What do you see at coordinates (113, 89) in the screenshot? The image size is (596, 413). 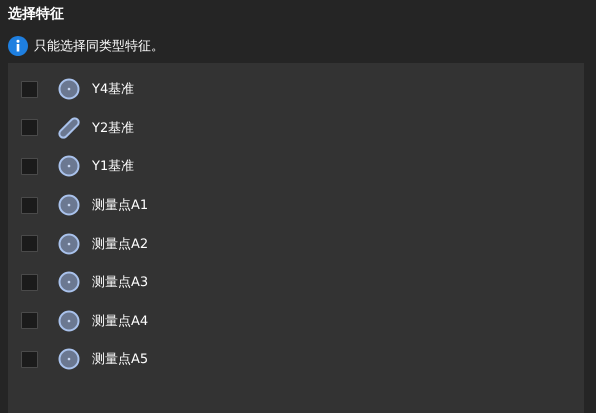 I see `feature-label: Y4基准` at bounding box center [113, 89].